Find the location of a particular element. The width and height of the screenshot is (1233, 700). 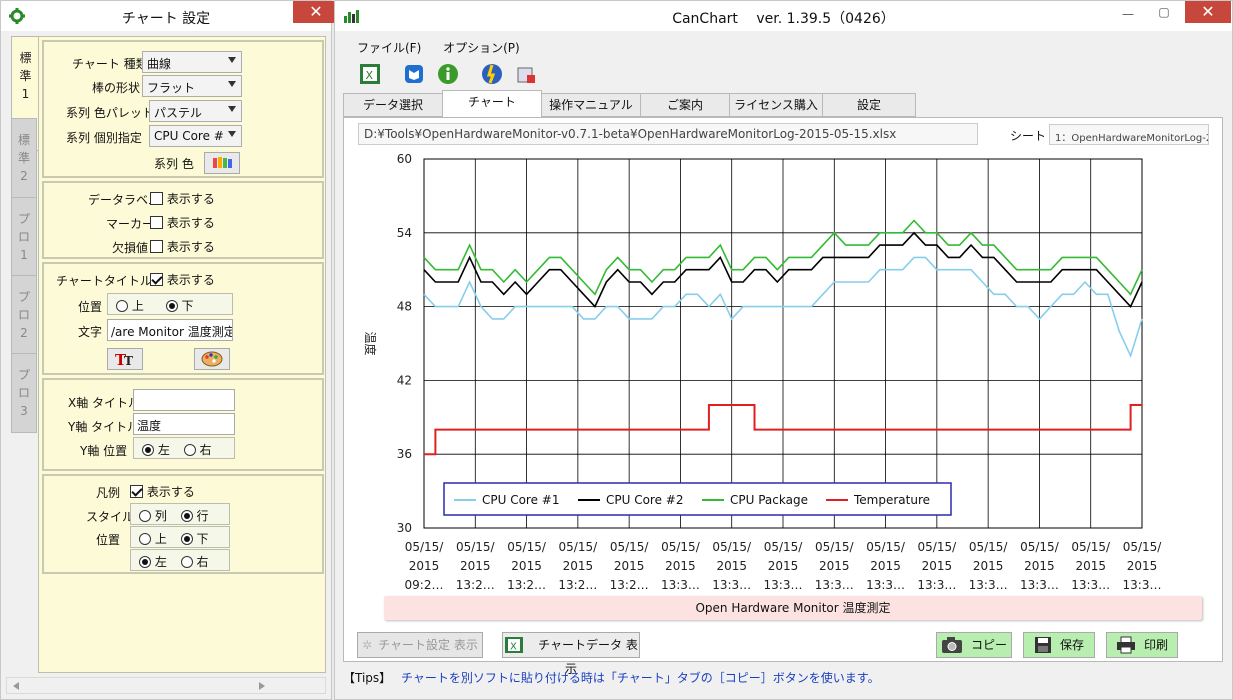

title-text-input: /are Monitor 温度測定 is located at coordinates (170, 330).